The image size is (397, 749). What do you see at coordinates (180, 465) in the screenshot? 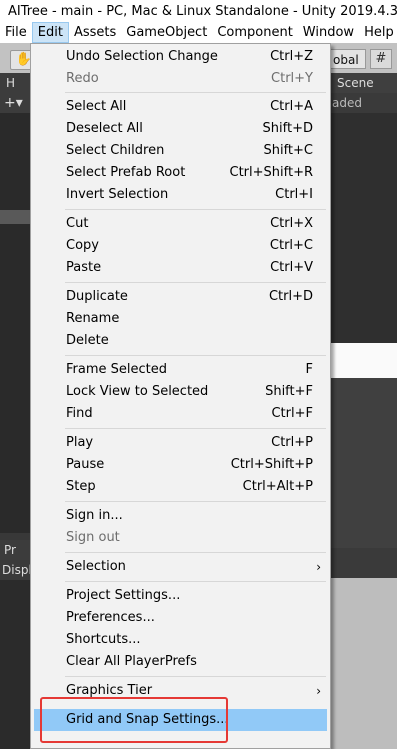
I see `menu-item-pause: Pause Ctrl+Shift+P` at bounding box center [180, 465].